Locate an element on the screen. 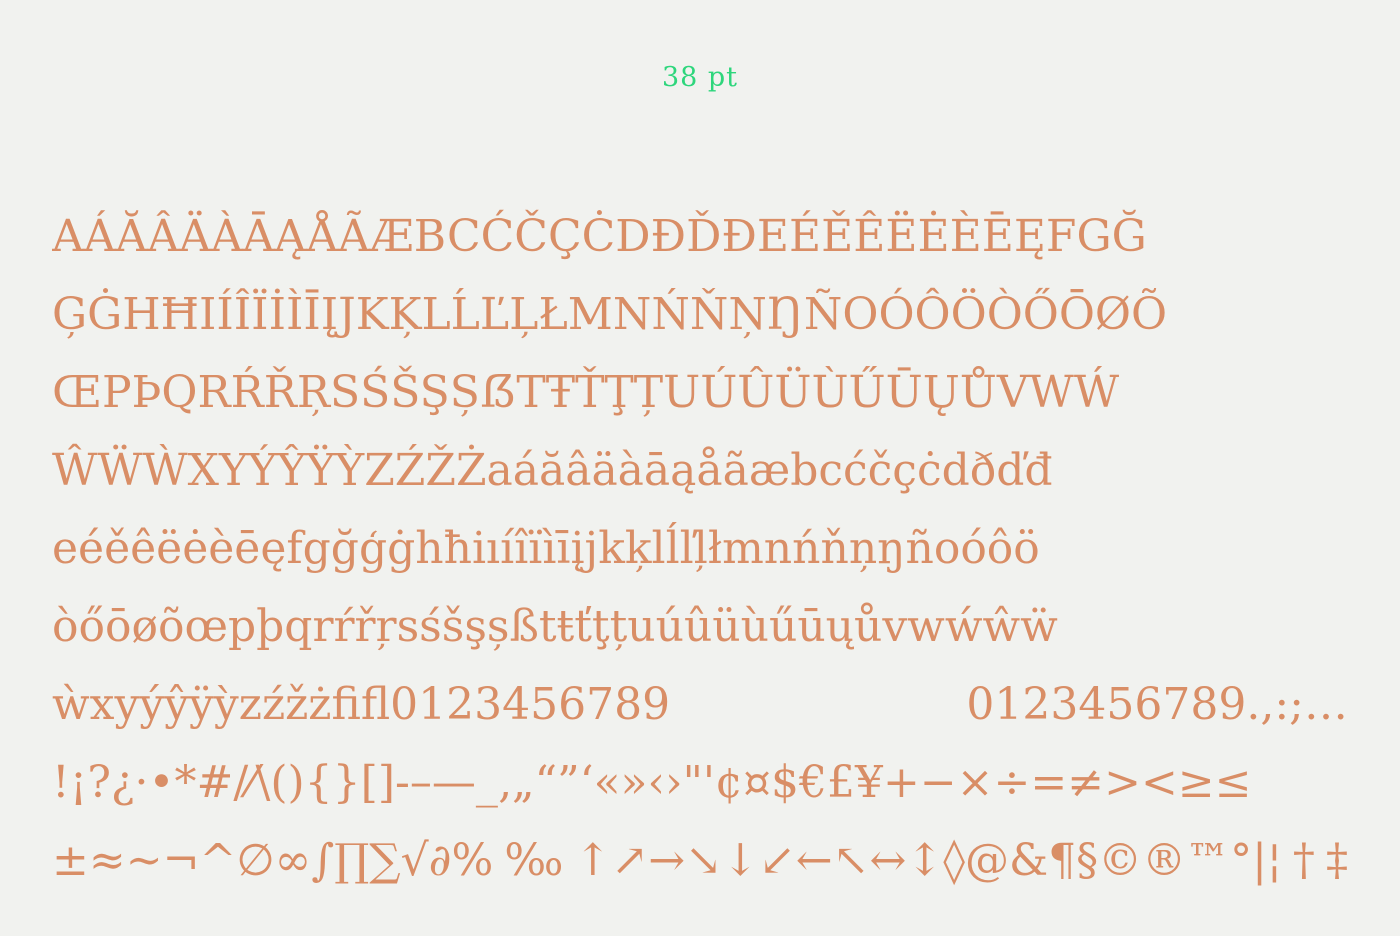 This screenshot has height=936, width=1400. glyph-row-lowercase-2: òőōøõœpþqrŕřŗsśšşșßtŧťţțuúûüùűūųůvwẃŵẅ is located at coordinates (555, 626).